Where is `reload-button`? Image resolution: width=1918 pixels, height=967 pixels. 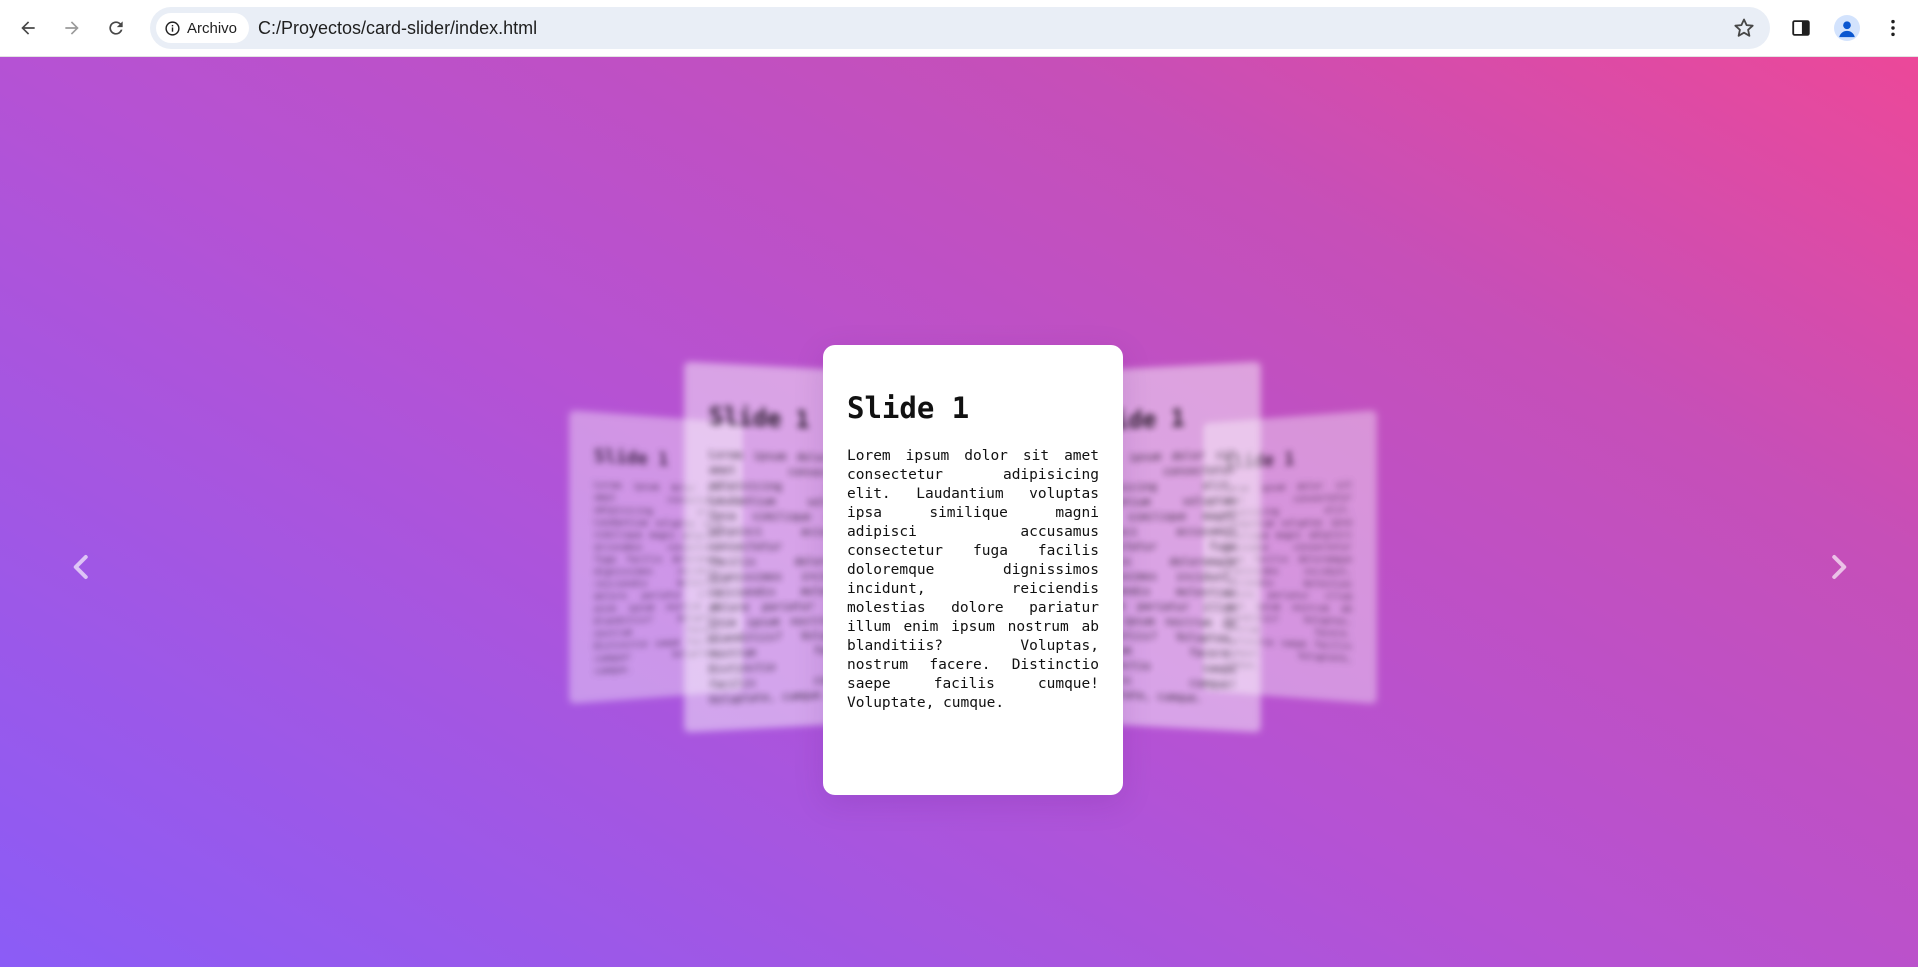 reload-button is located at coordinates (116, 28).